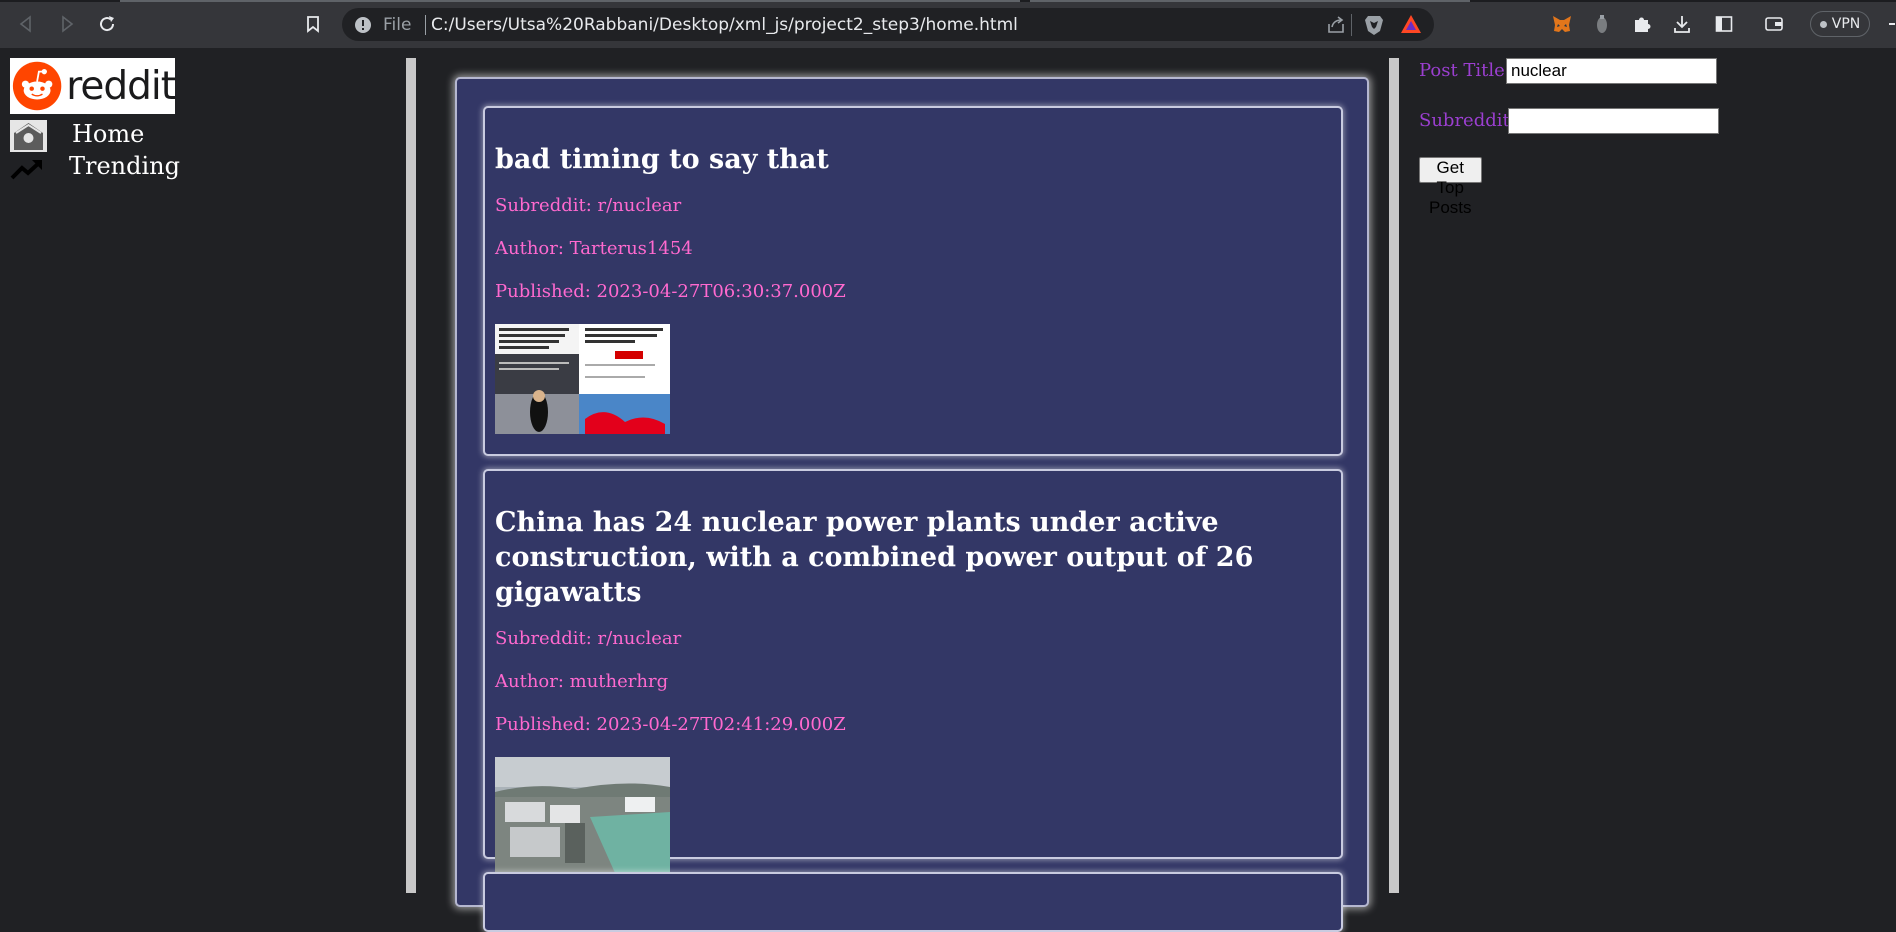  What do you see at coordinates (1774, 24) in the screenshot?
I see `wallet-icon` at bounding box center [1774, 24].